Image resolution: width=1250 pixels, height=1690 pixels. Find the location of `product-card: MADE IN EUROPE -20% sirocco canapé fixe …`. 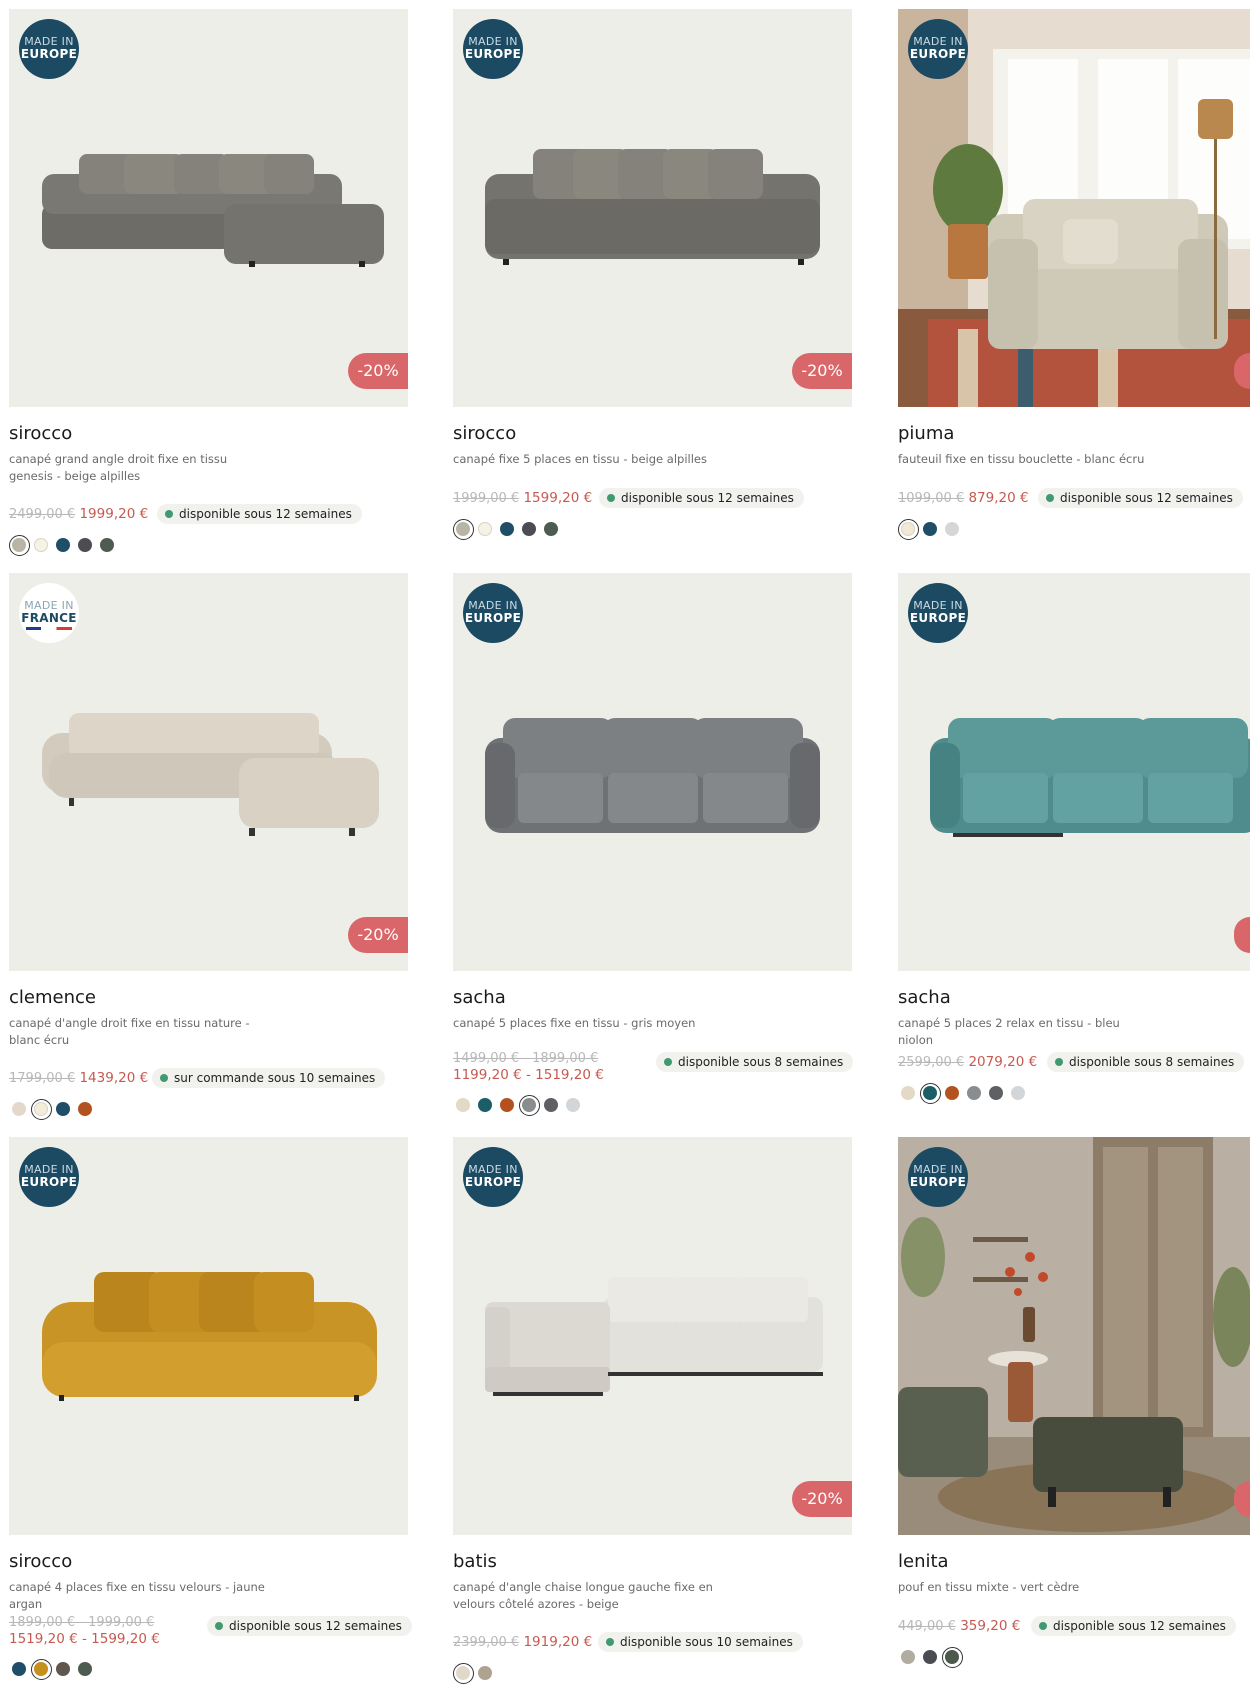

product-card: MADE IN EUROPE -20% sirocco canapé fixe … is located at coordinates (652, 284).